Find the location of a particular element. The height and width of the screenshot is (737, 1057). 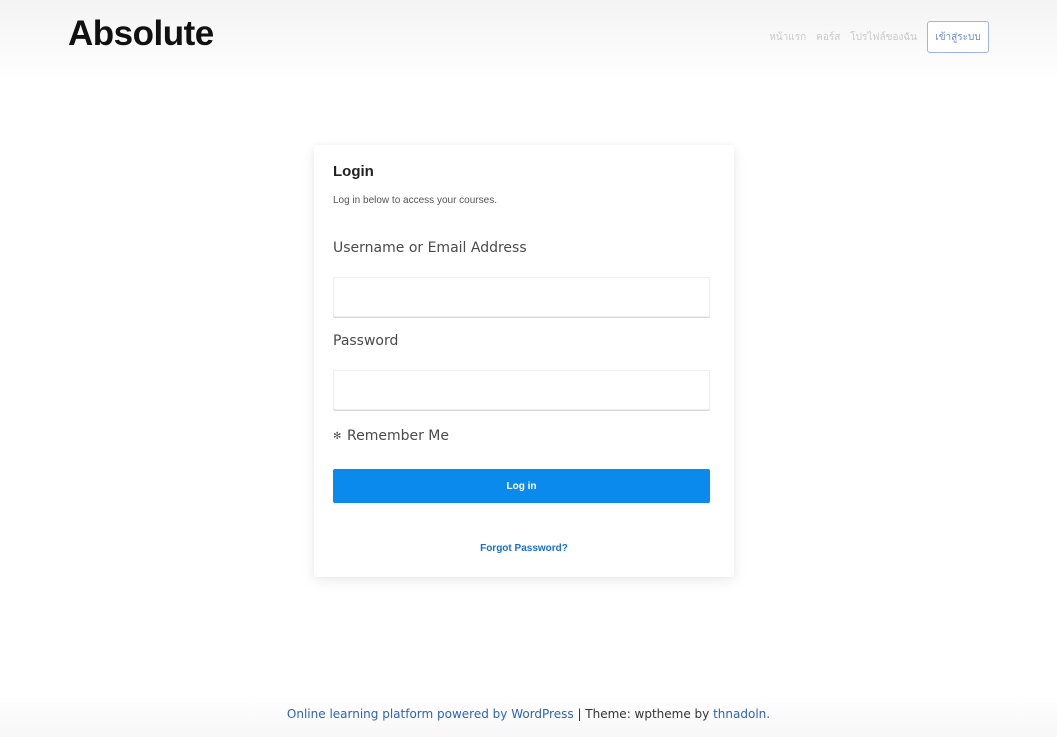

main-nav: หน้าแรก คอร์ส โปรไฟล์ของฉัน เข้าสู่ระบบ is located at coordinates (879, 37).